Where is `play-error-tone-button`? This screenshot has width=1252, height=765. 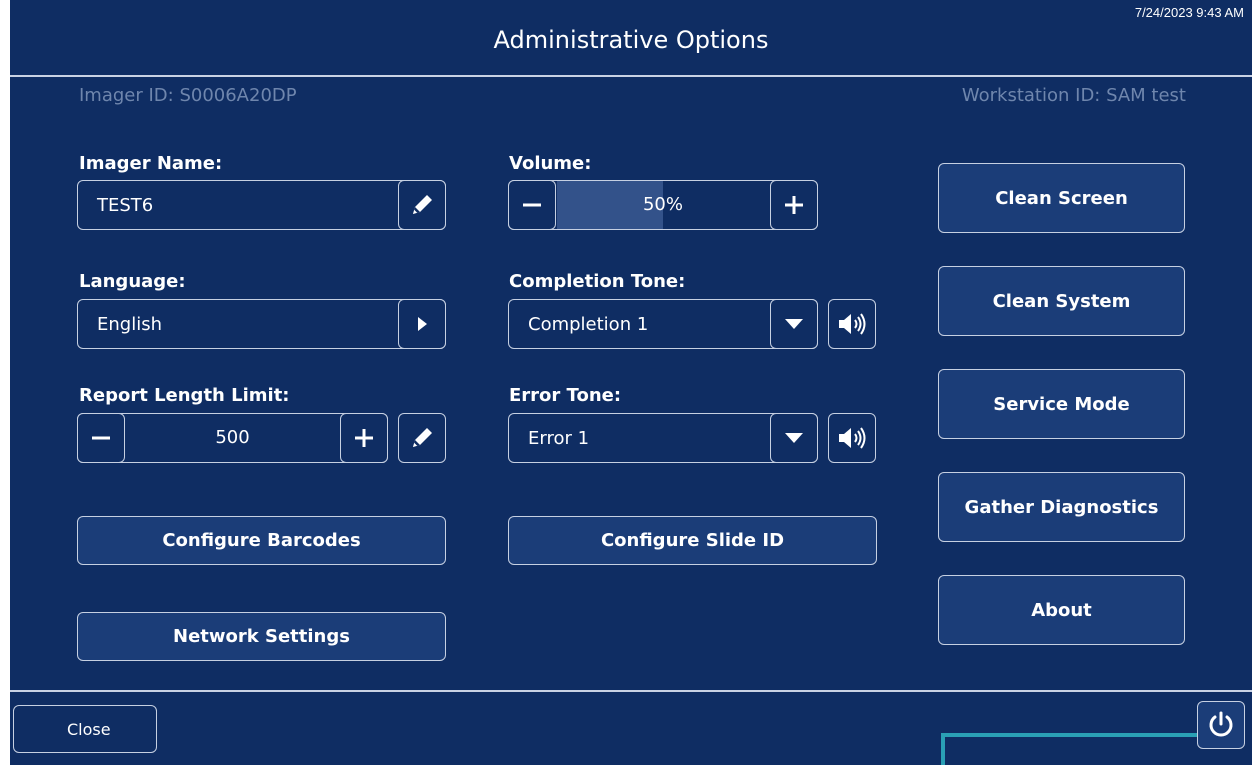 play-error-tone-button is located at coordinates (852, 438).